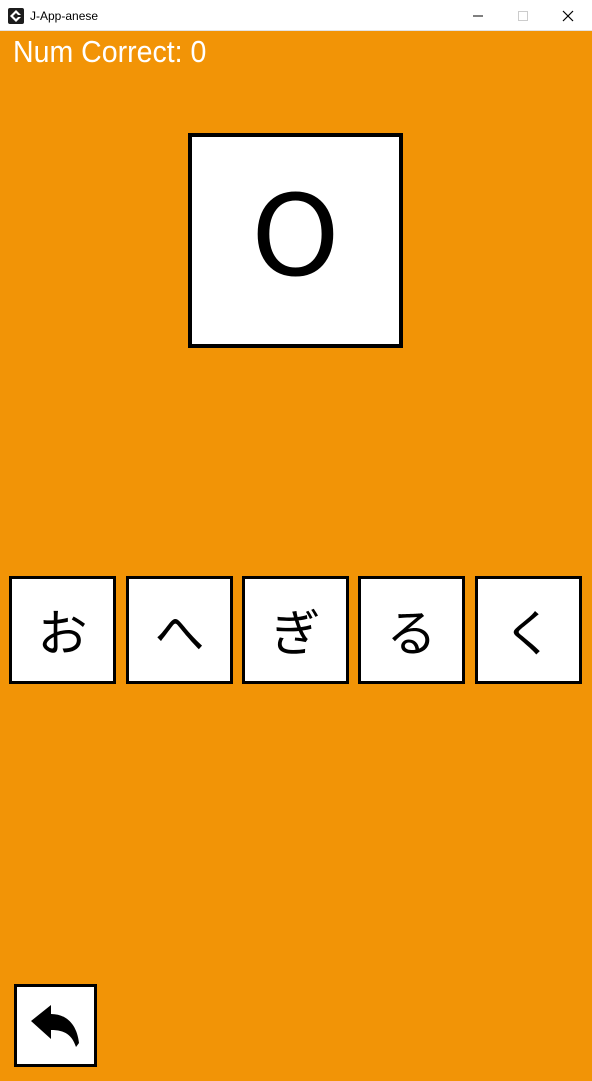 The image size is (592, 1081). Describe the element at coordinates (64, 16) in the screenshot. I see `window-title: J-App-anese` at that location.